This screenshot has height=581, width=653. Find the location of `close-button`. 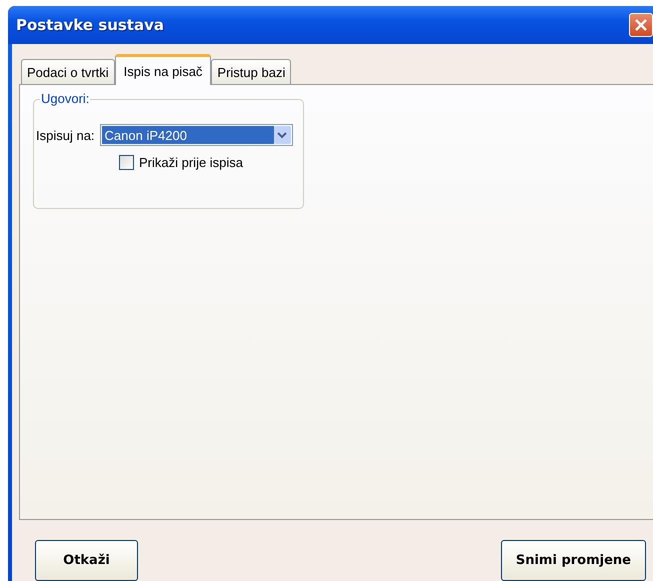

close-button is located at coordinates (641, 25).